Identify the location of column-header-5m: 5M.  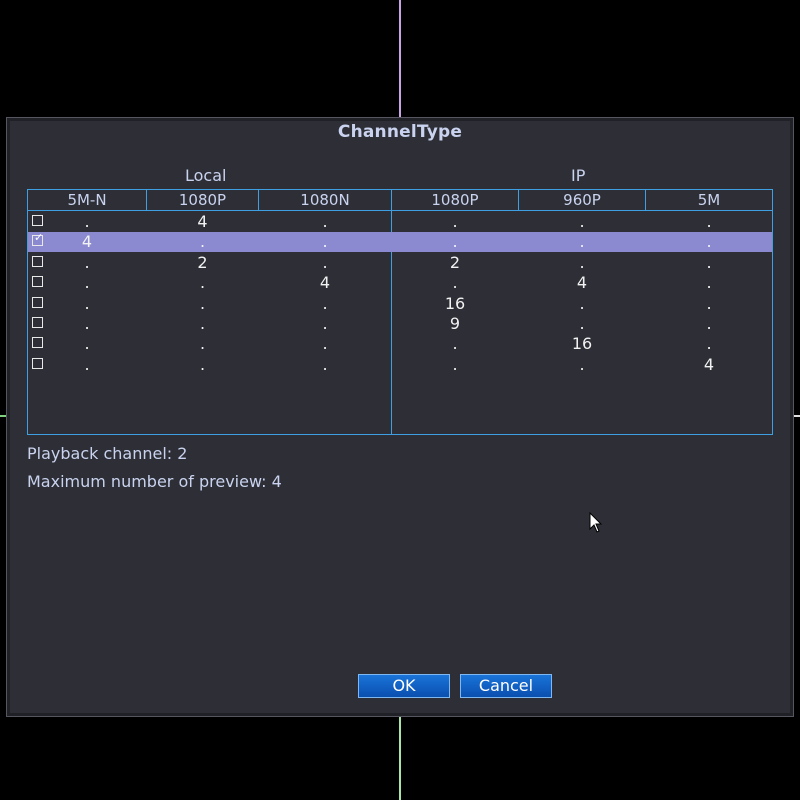
(709, 200).